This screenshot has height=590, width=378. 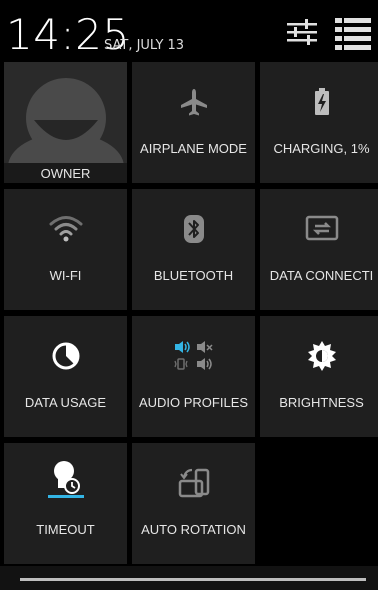 I want to click on tile-timeout: TIMEOUT, so click(x=65, y=503).